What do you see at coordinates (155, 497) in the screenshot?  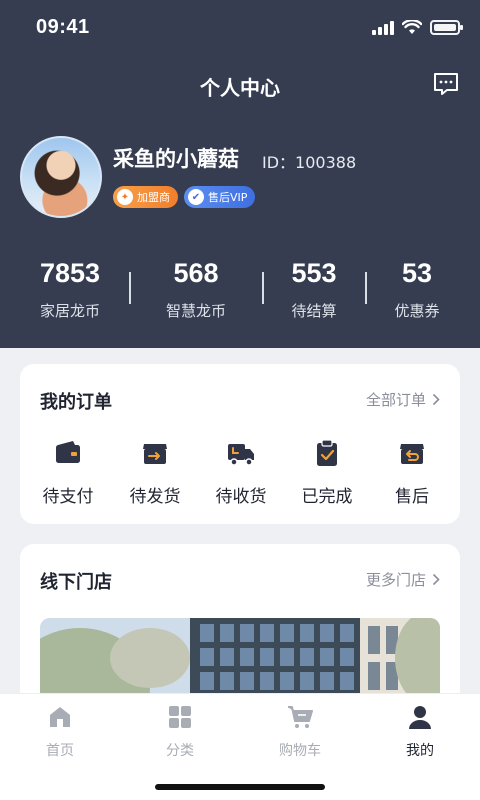 I see `order-label: 待发货` at bounding box center [155, 497].